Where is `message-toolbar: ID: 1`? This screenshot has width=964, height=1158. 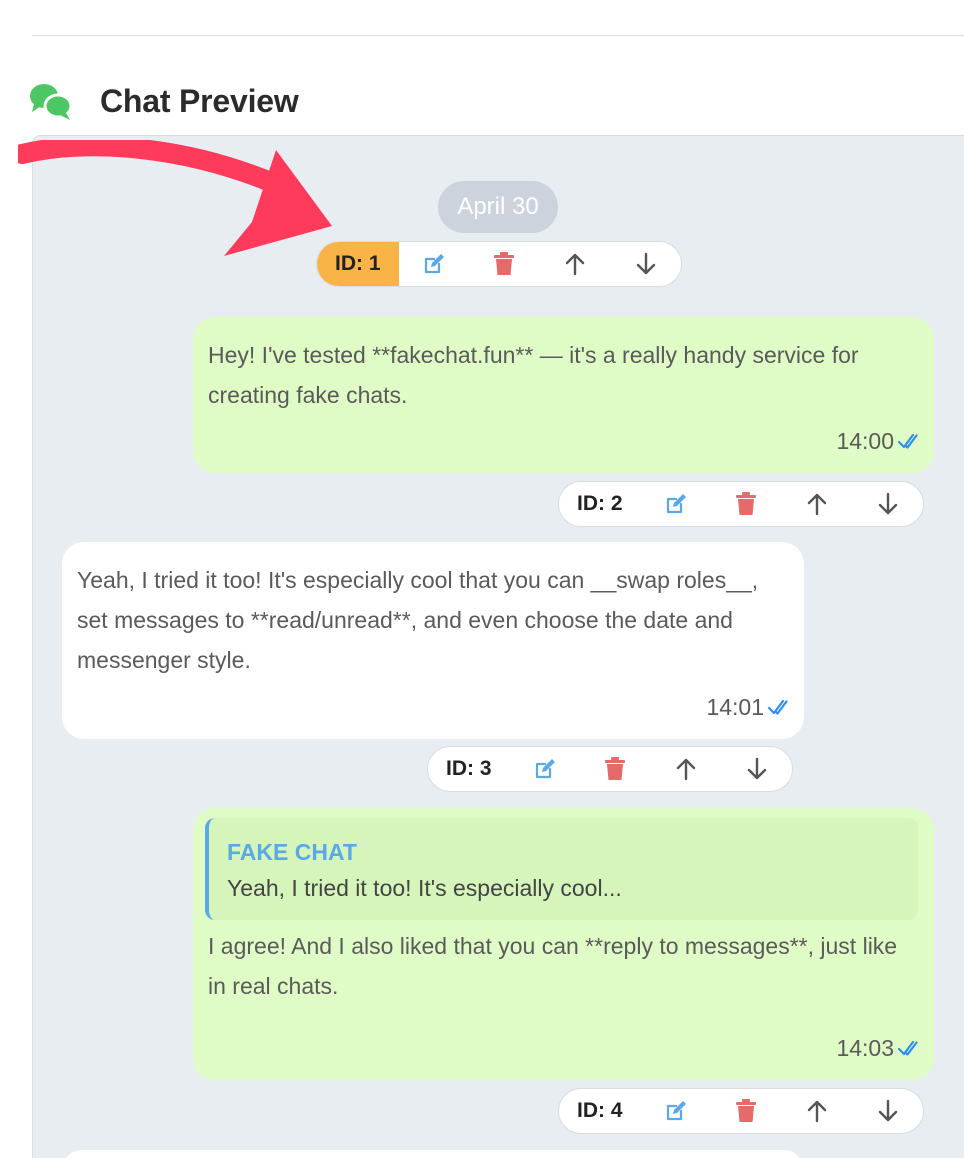
message-toolbar: ID: 1 is located at coordinates (499, 264).